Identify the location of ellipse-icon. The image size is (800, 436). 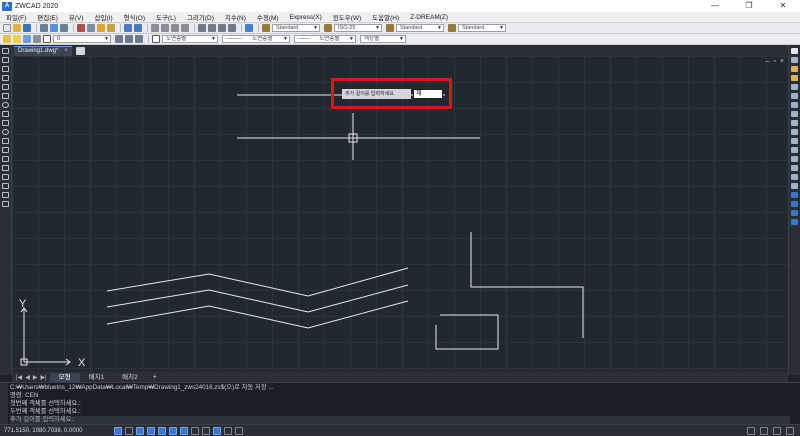
(5, 132).